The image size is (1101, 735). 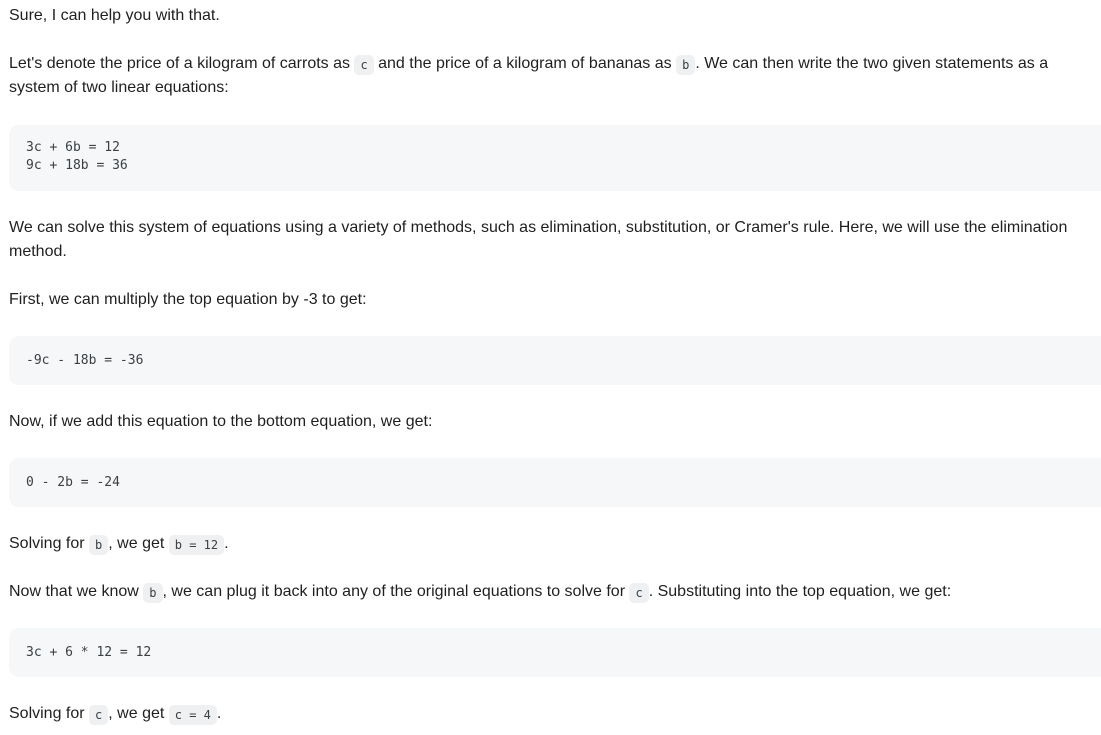 I want to click on code-block-multiplied: -9c - 18b = -36, so click(x=555, y=360).